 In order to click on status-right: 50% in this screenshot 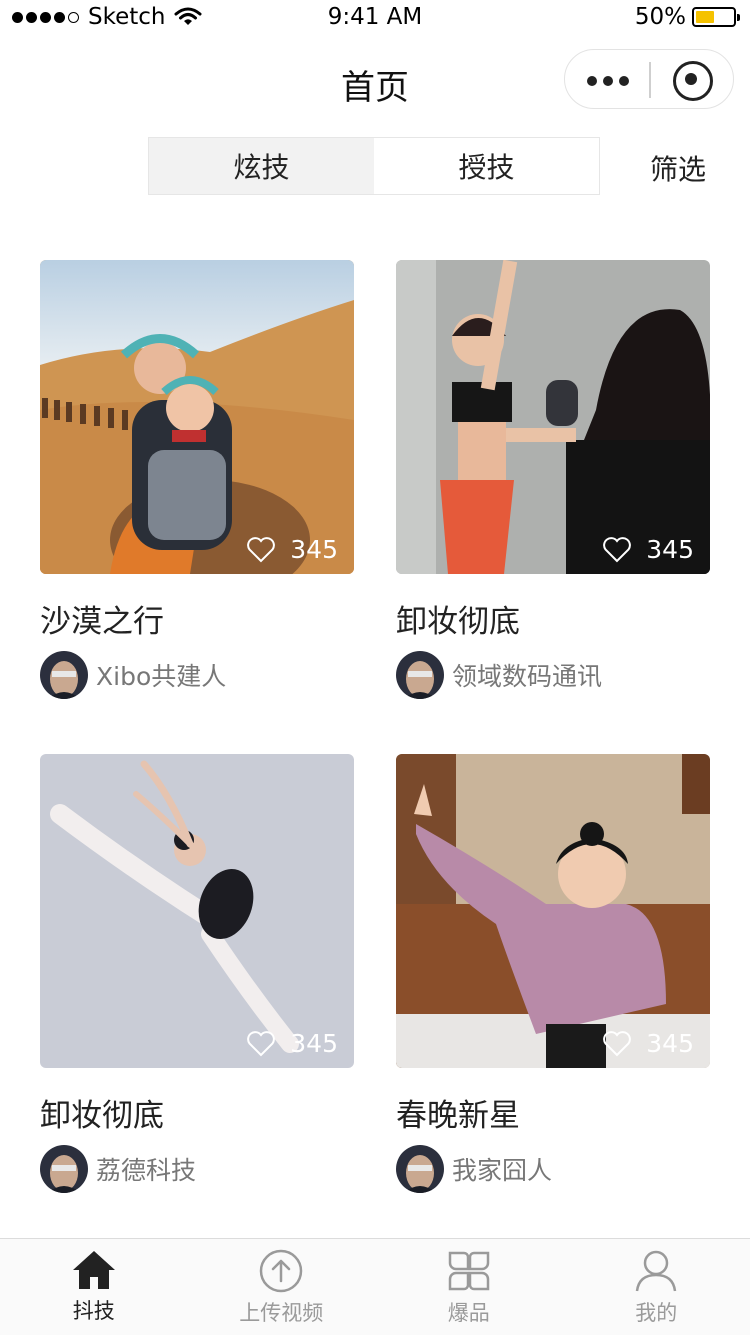, I will do `click(685, 17)`.